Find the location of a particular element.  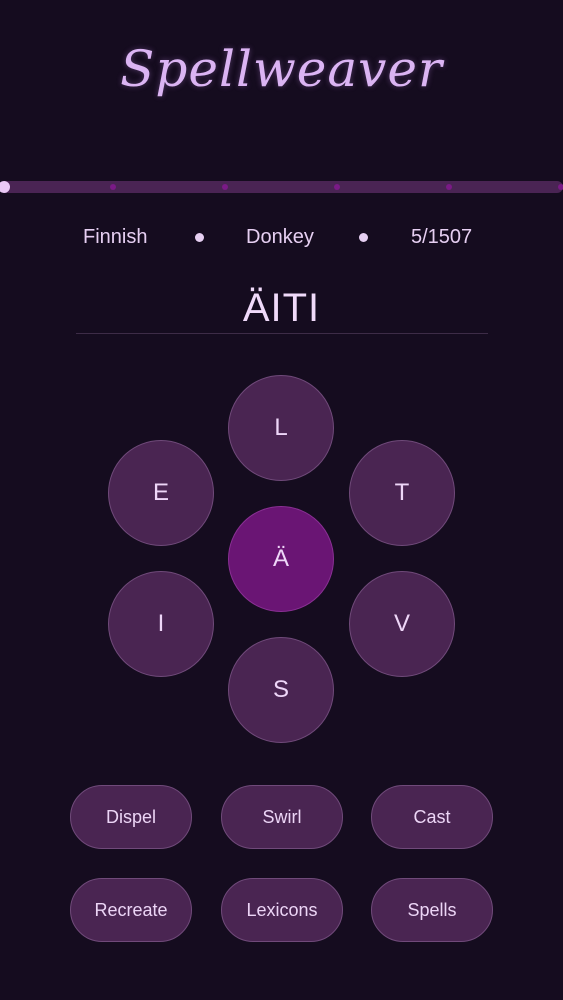

progress-bar is located at coordinates (281, 187).